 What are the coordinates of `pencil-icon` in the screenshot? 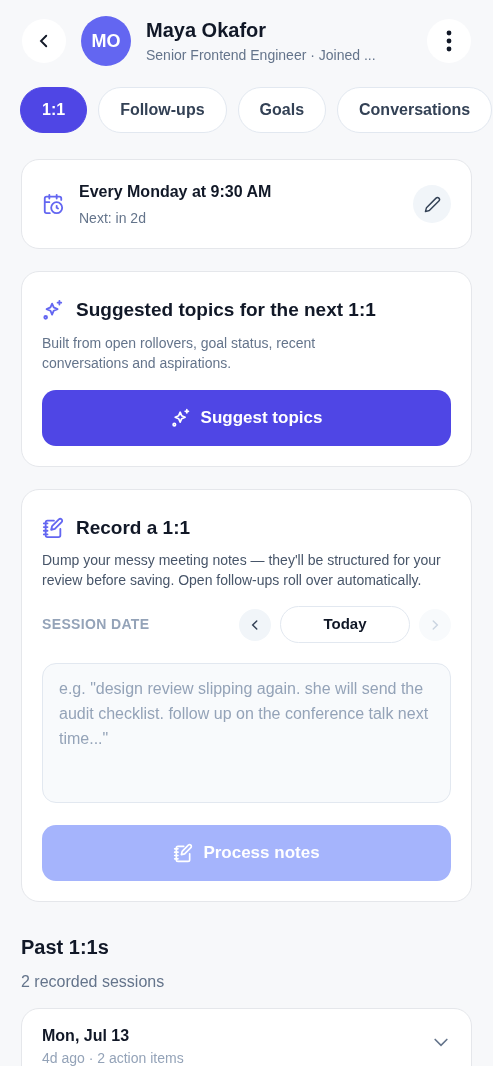 It's located at (432, 204).